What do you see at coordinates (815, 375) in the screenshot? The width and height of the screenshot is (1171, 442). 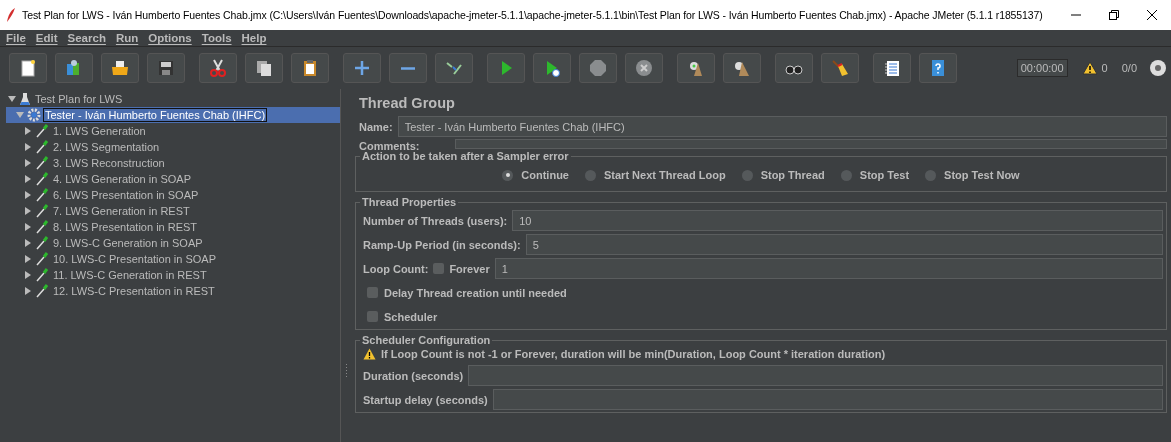 I see `duration-field` at bounding box center [815, 375].